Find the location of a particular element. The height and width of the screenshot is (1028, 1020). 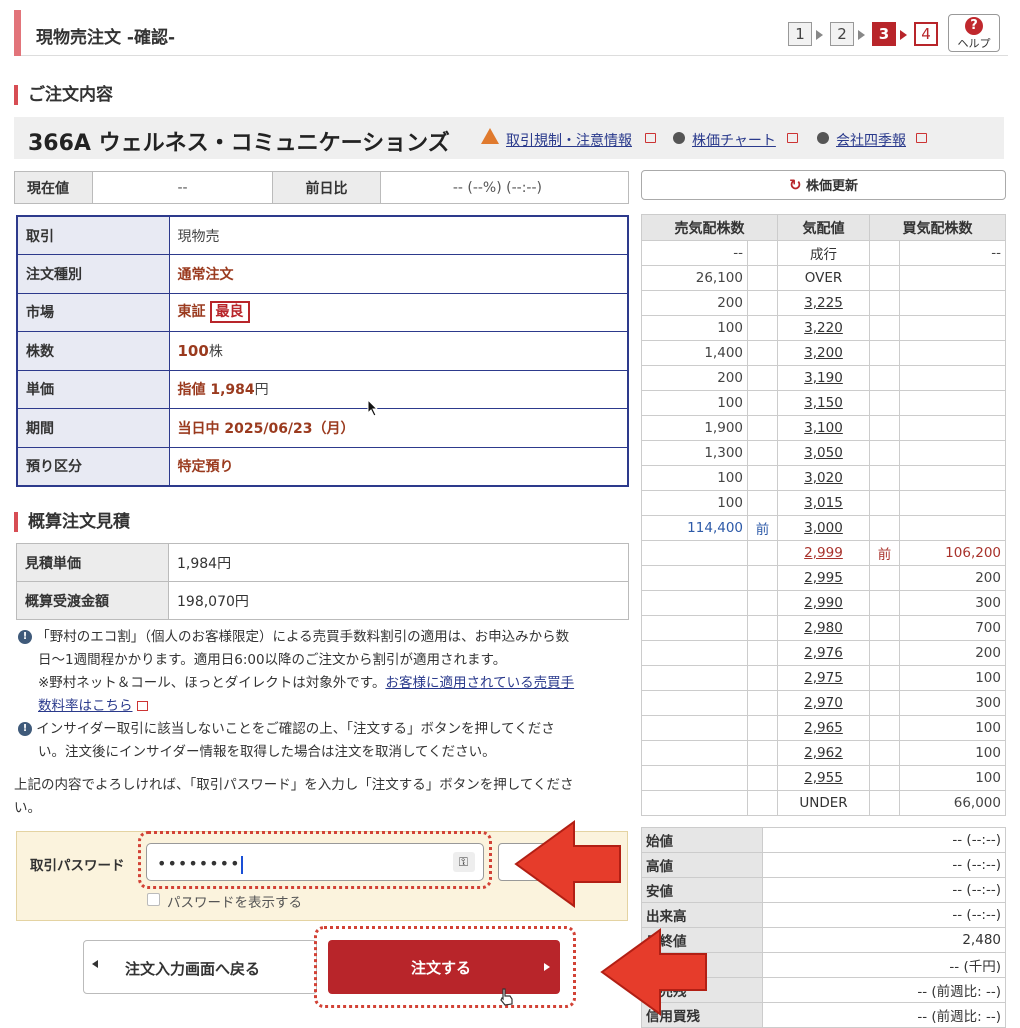

password-input: •••••••• ⚿ is located at coordinates (315, 862).